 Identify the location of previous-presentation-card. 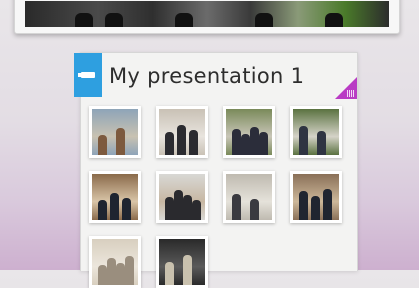
(207, 17).